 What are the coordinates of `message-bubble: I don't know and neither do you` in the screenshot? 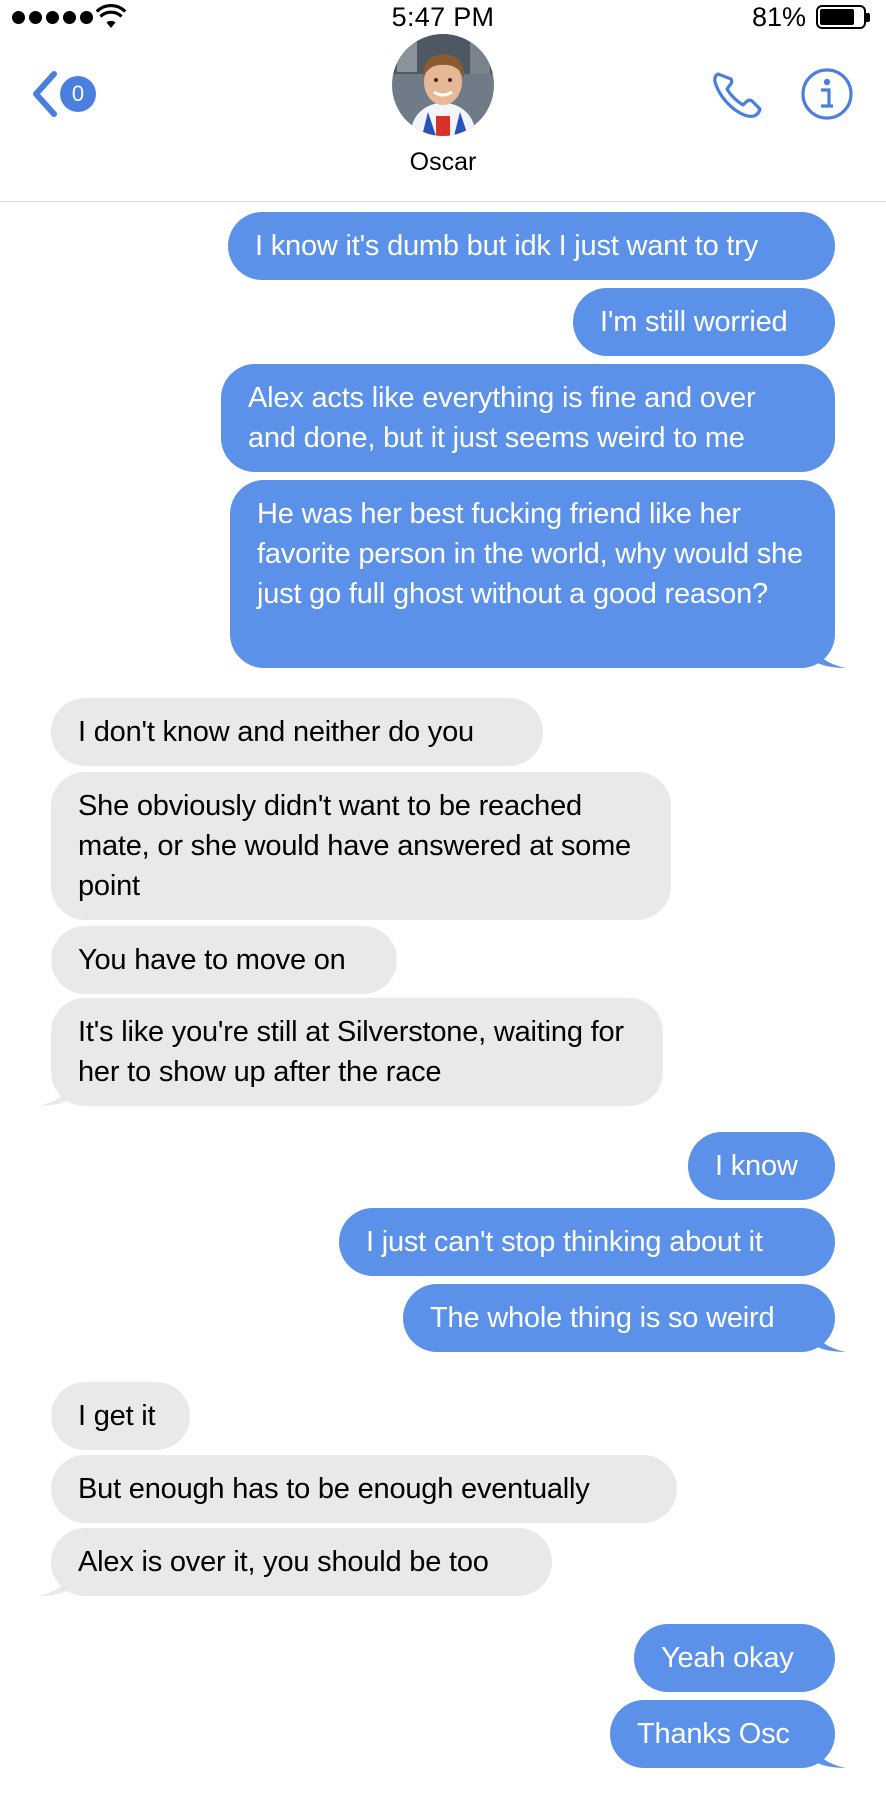 It's located at (297, 732).